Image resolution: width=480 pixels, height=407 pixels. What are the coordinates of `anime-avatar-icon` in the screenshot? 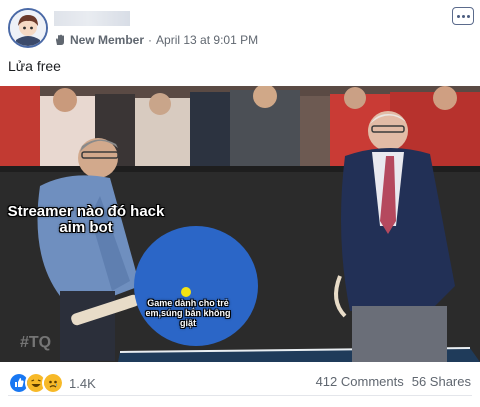 It's located at (28, 28).